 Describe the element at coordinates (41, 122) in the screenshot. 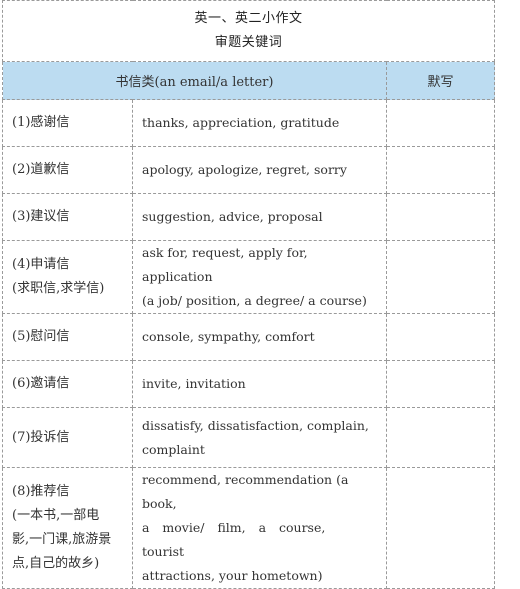

I see `letter-type-text: (1)感谢信` at that location.